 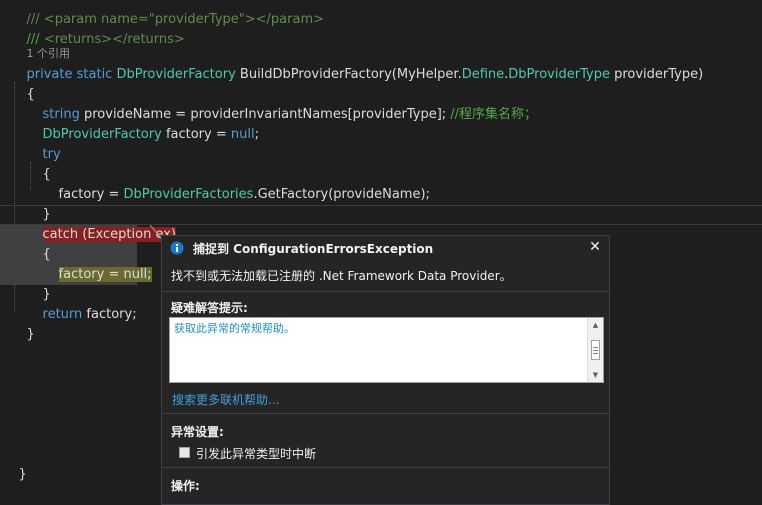 I want to click on exception-settings-title: 异常设置:, so click(x=197, y=432).